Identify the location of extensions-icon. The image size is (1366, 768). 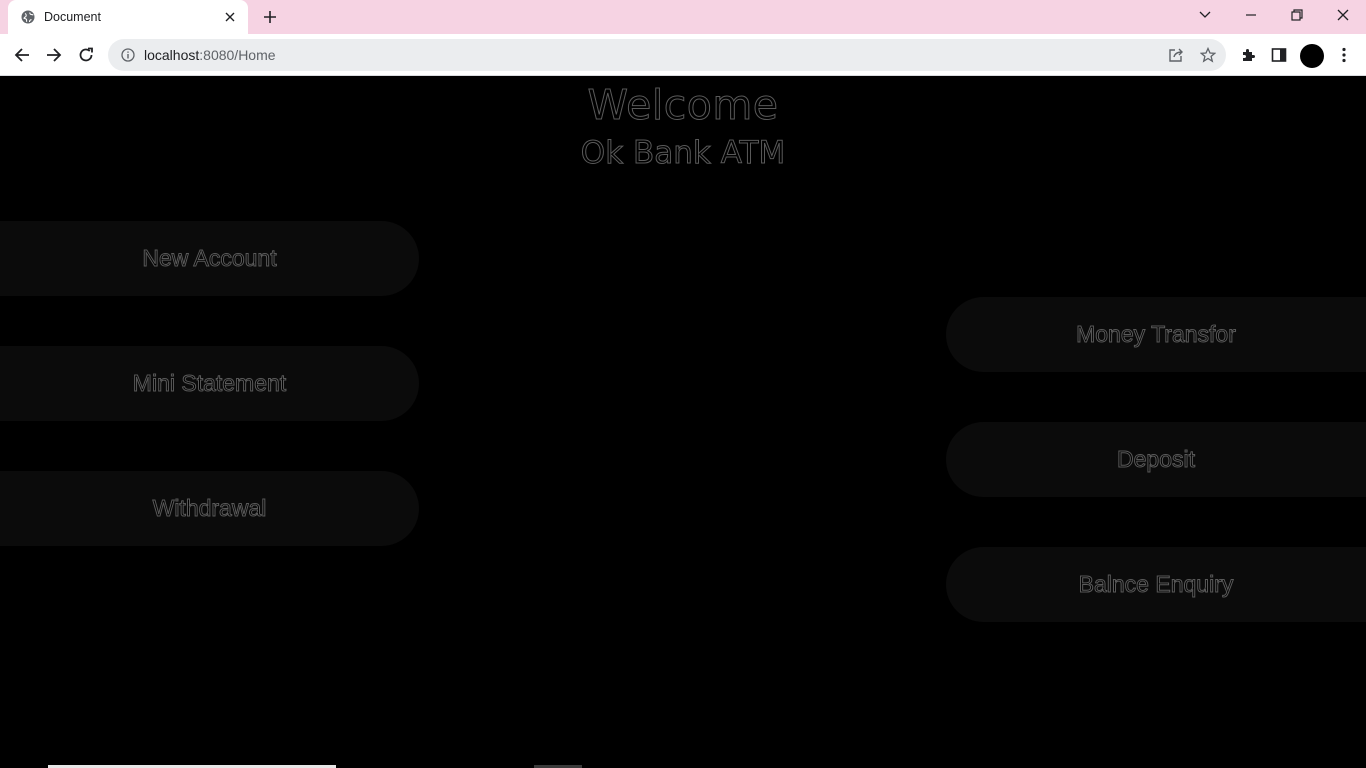
(1248, 55).